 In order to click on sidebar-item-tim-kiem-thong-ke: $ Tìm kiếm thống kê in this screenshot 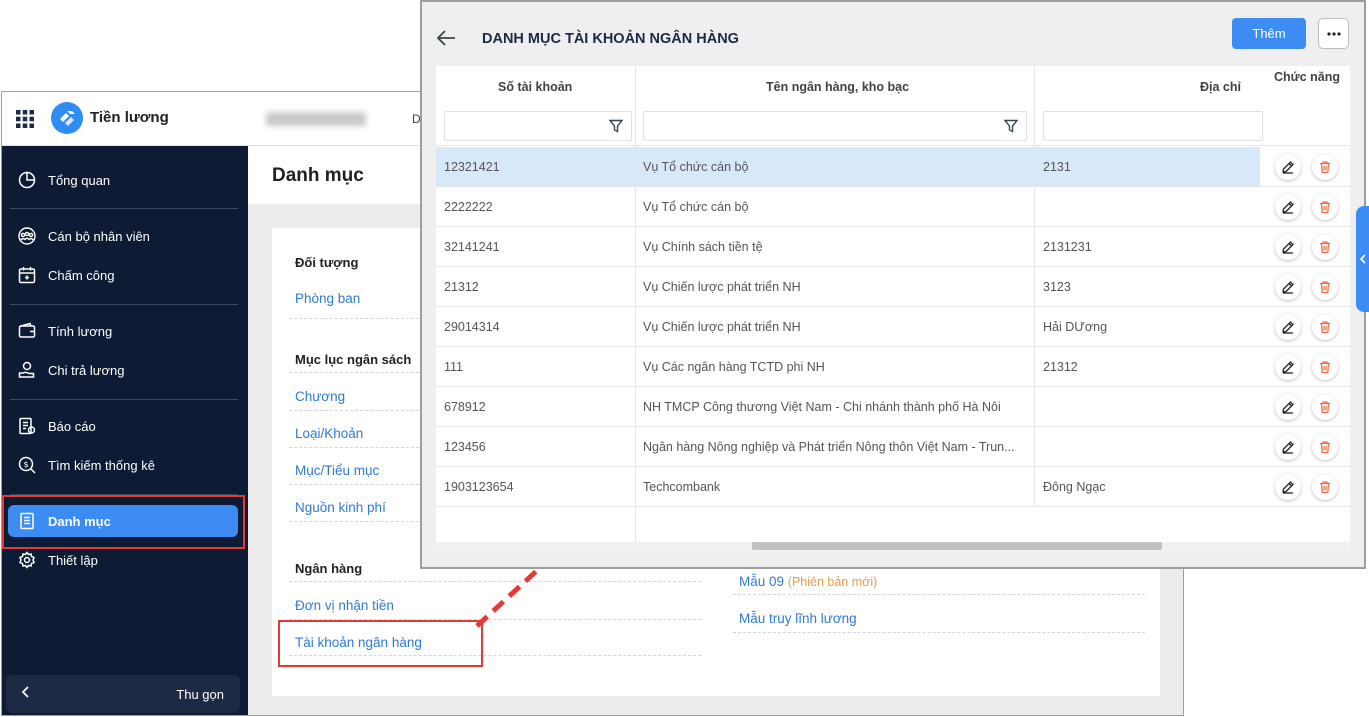, I will do `click(123, 465)`.